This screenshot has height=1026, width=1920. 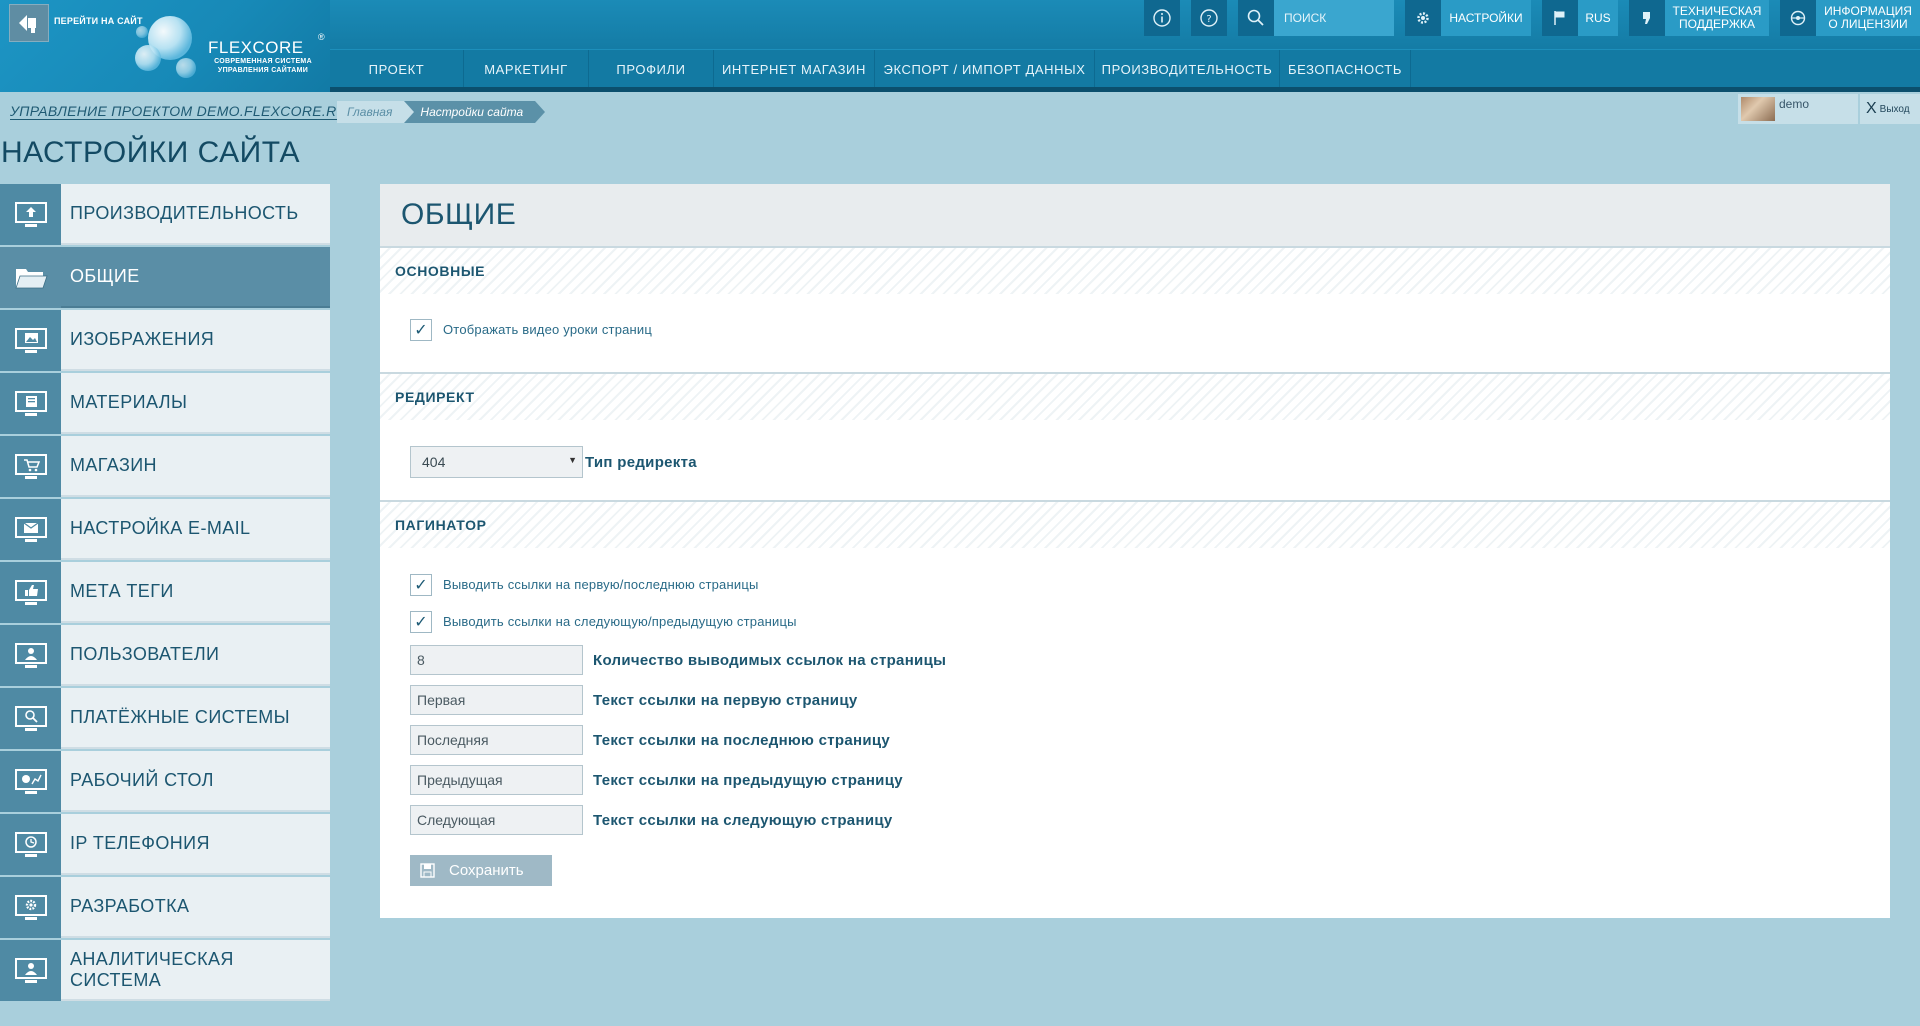 What do you see at coordinates (427, 870) in the screenshot?
I see `save-icon` at bounding box center [427, 870].